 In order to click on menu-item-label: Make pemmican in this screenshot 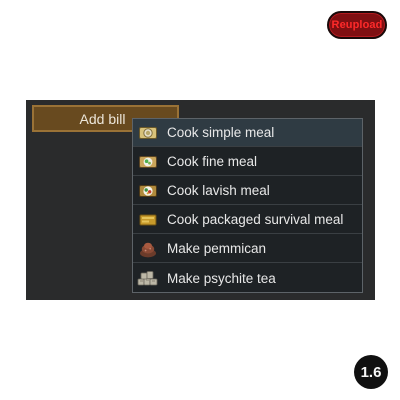, I will do `click(217, 248)`.